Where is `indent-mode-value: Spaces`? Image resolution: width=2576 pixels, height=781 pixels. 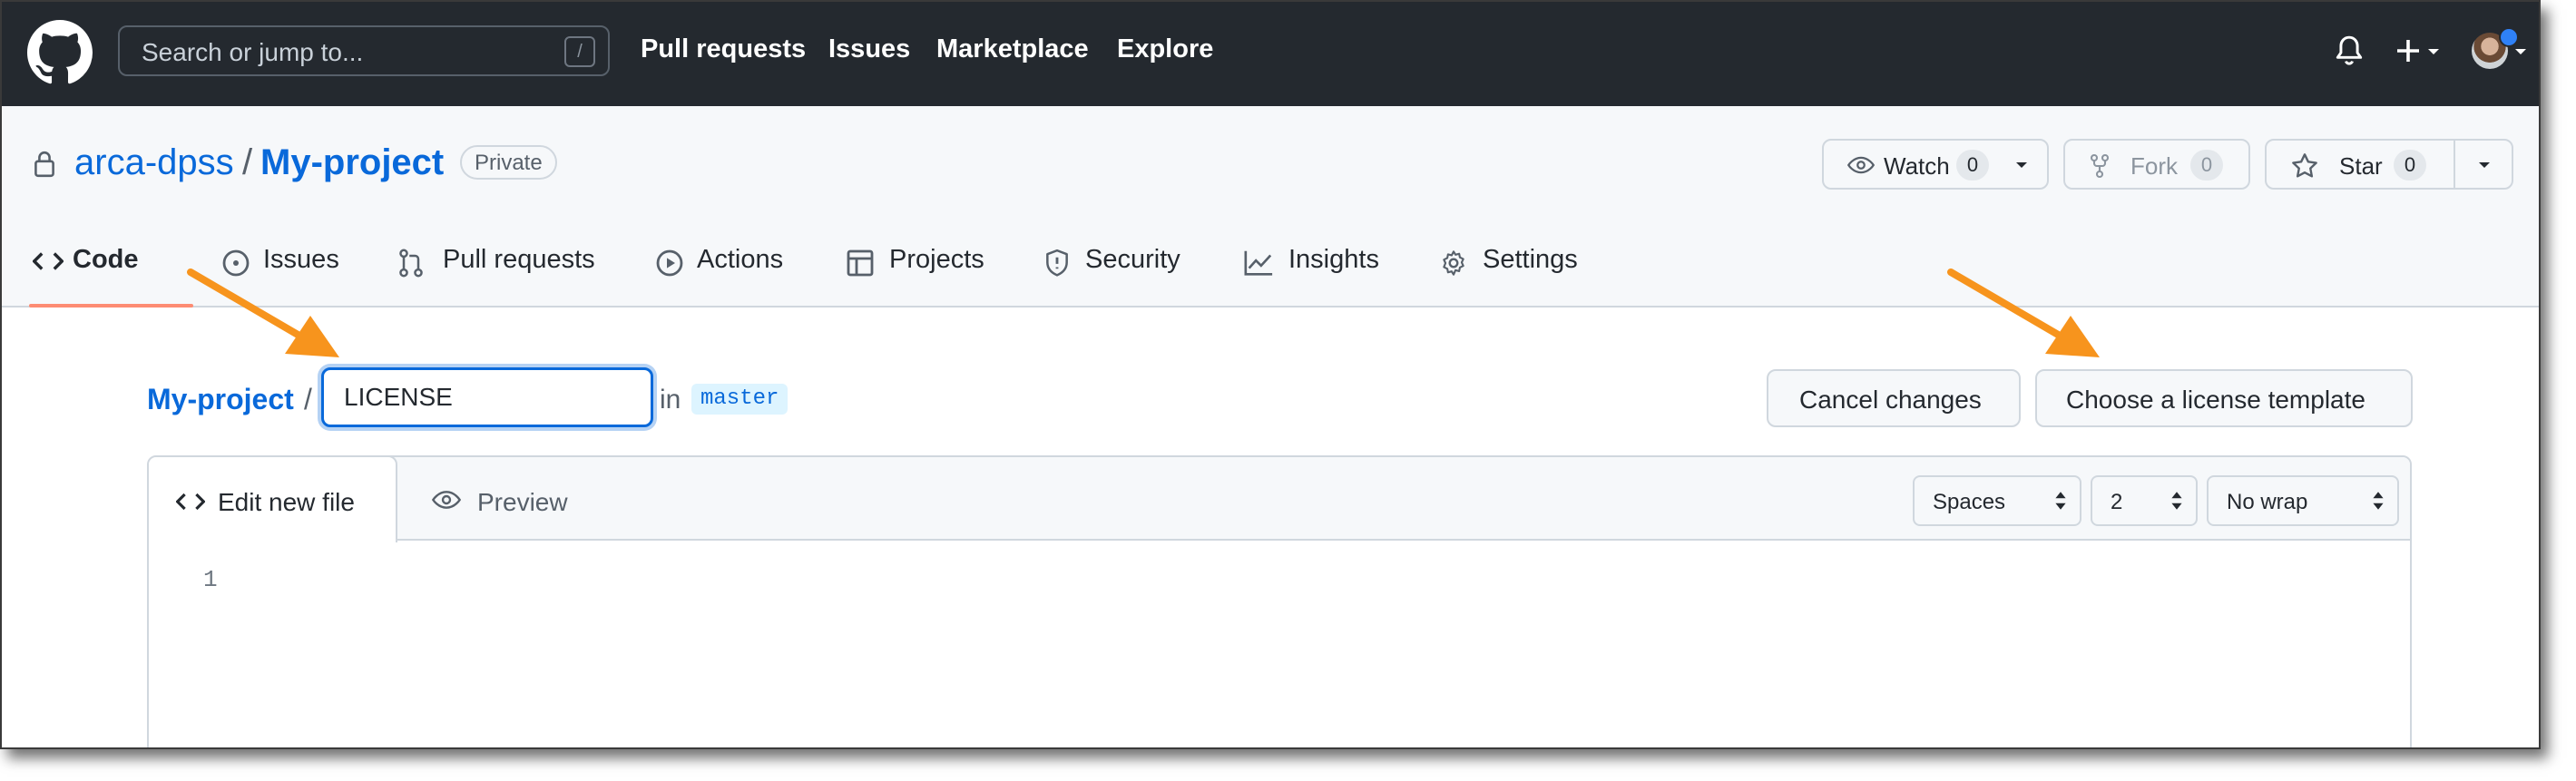
indent-mode-value: Spaces is located at coordinates (1969, 502).